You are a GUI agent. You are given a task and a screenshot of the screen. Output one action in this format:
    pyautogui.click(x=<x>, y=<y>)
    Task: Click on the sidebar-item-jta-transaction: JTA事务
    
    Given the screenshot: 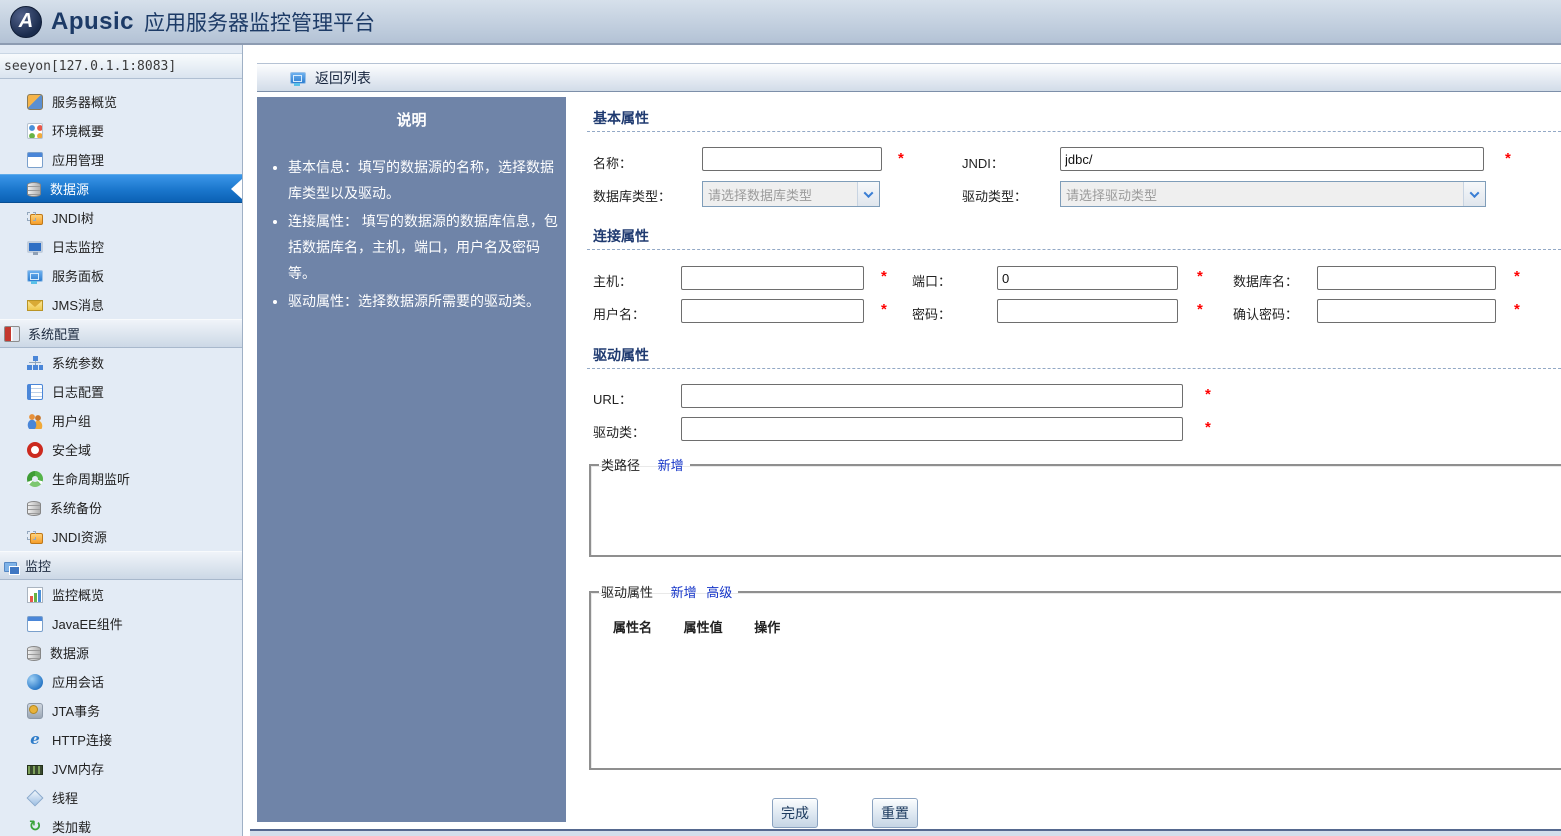 What is the action you would take?
    pyautogui.click(x=121, y=710)
    